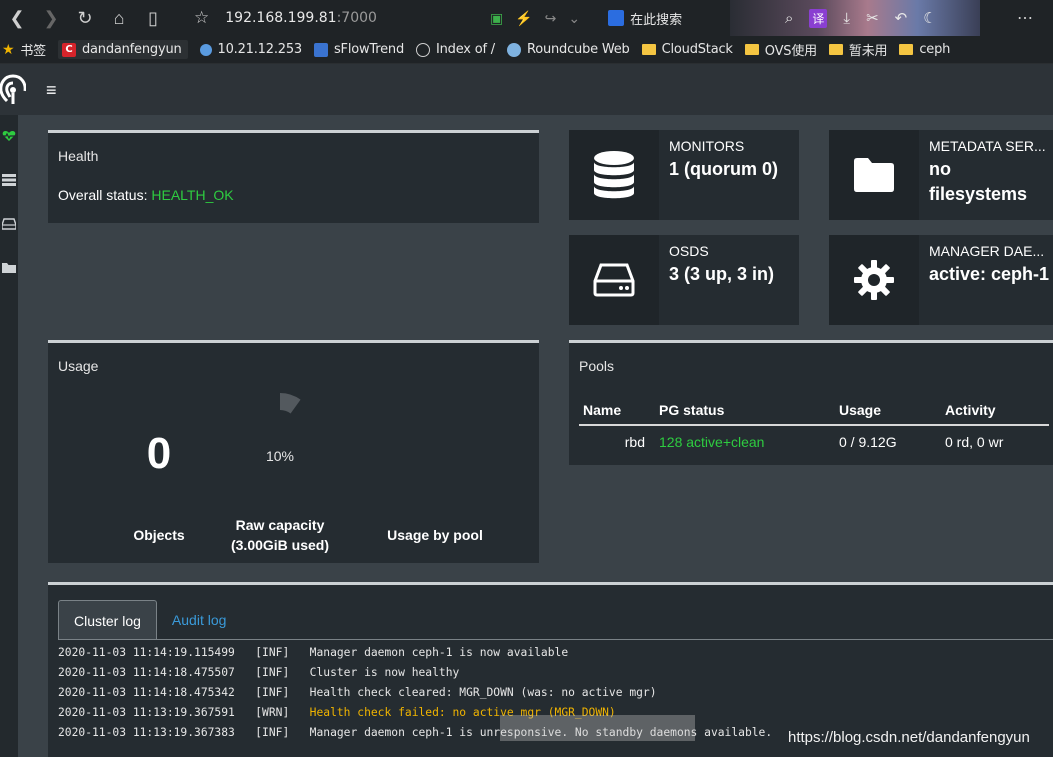 Image resolution: width=1053 pixels, height=757 pixels. What do you see at coordinates (861, 18) in the screenshot?
I see `browser-right-tools: ⌕ 译 ⤓ ✂ ↶ ☾` at bounding box center [861, 18].